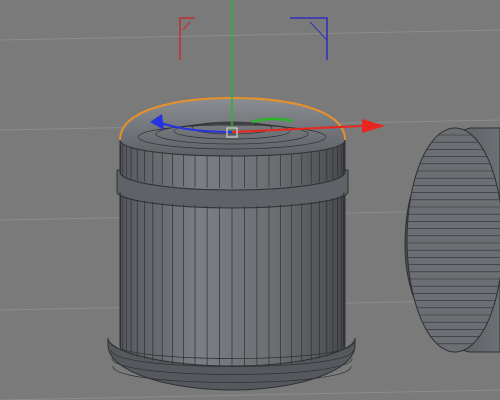  I want to click on view-bracket-left-icon, so click(187, 38).